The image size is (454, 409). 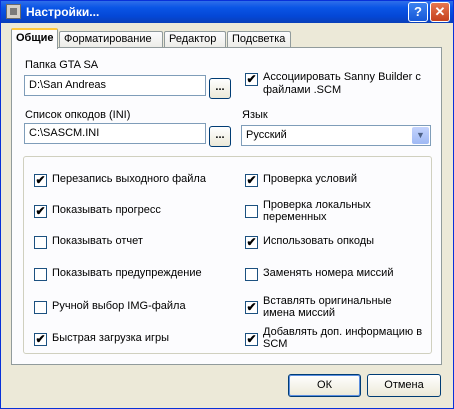 I want to click on check-local-vars-label-line2: переменных, so click(x=295, y=217).